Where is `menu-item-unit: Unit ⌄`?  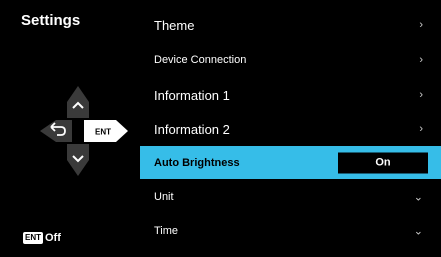 menu-item-unit: Unit ⌄ is located at coordinates (290, 197).